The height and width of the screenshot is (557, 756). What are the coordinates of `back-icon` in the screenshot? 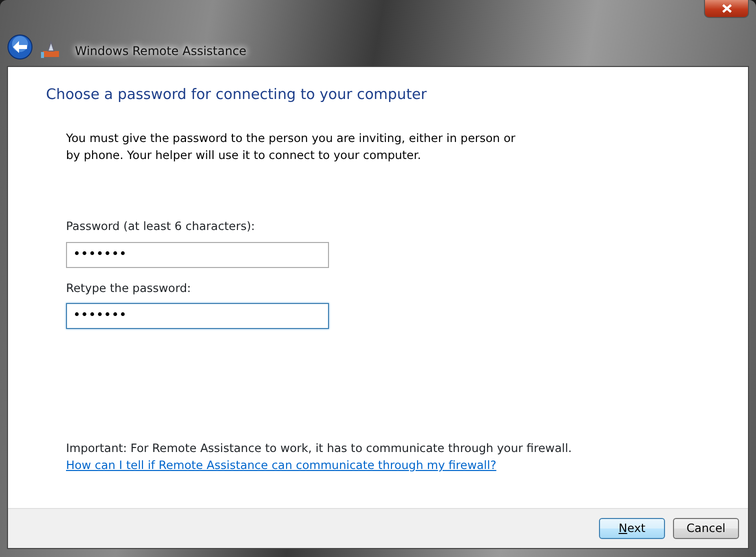 It's located at (20, 47).